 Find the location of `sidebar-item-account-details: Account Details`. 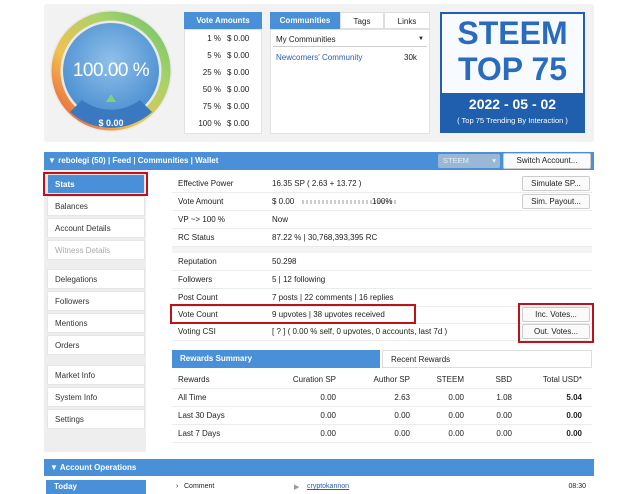

sidebar-item-account-details: Account Details is located at coordinates (96, 228).